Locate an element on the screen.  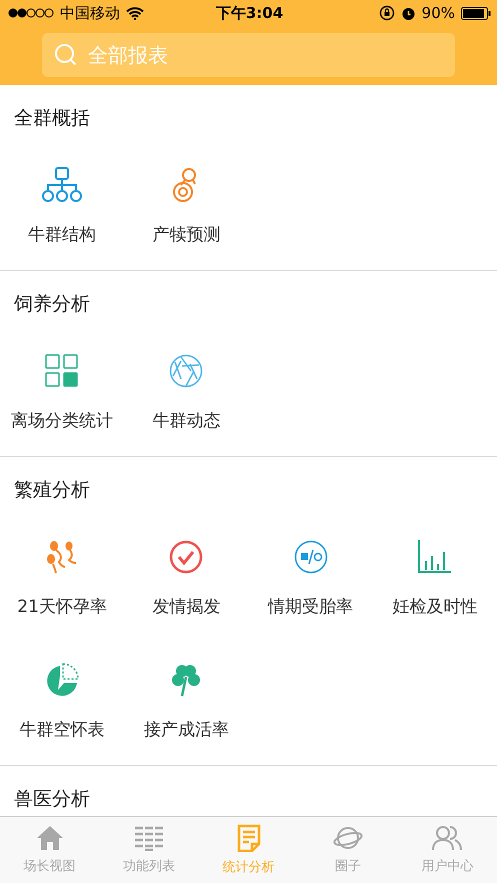
section-title: 兽医分析 is located at coordinates (52, 799).